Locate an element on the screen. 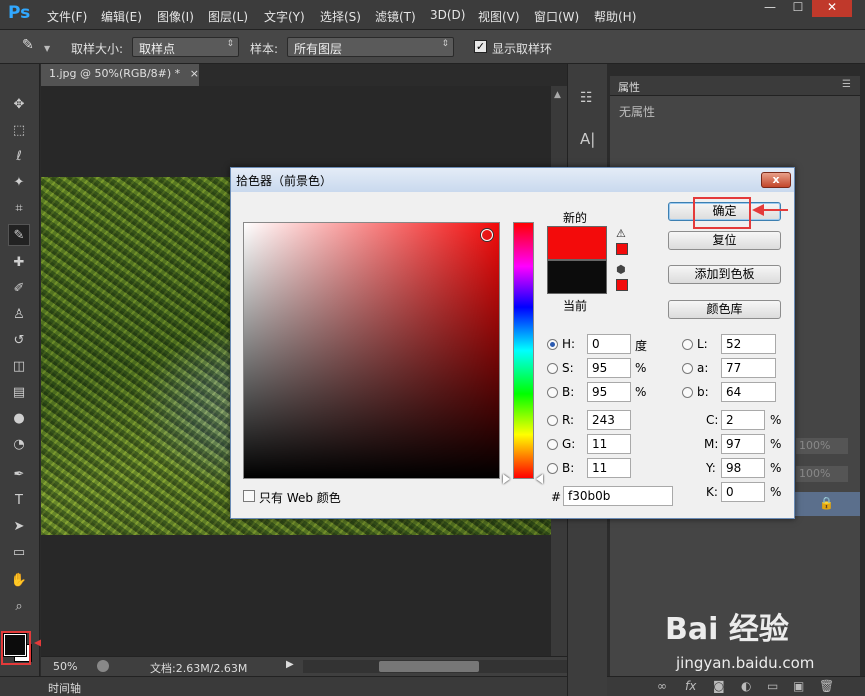 This screenshot has width=865, height=696. document-tab: 1.jpg @ 50%(RGB/8#) * × is located at coordinates (120, 75).